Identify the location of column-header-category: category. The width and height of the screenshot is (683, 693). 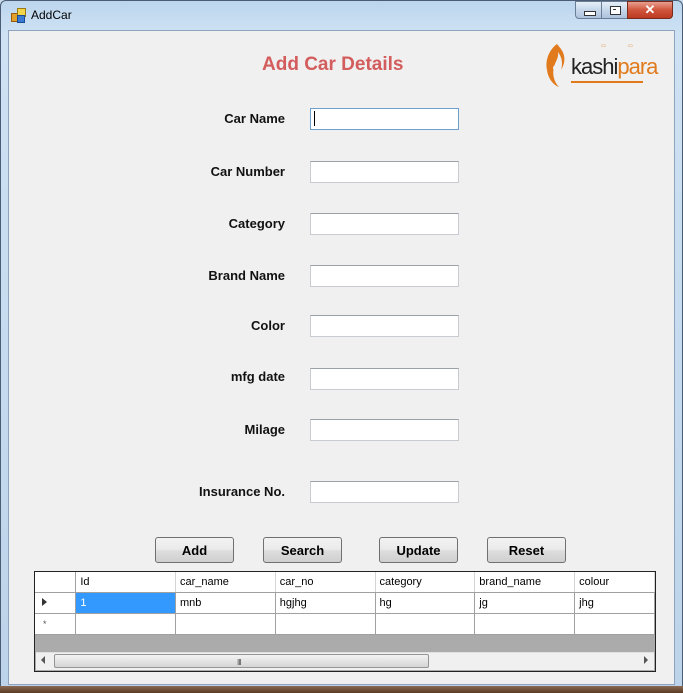
(425, 582).